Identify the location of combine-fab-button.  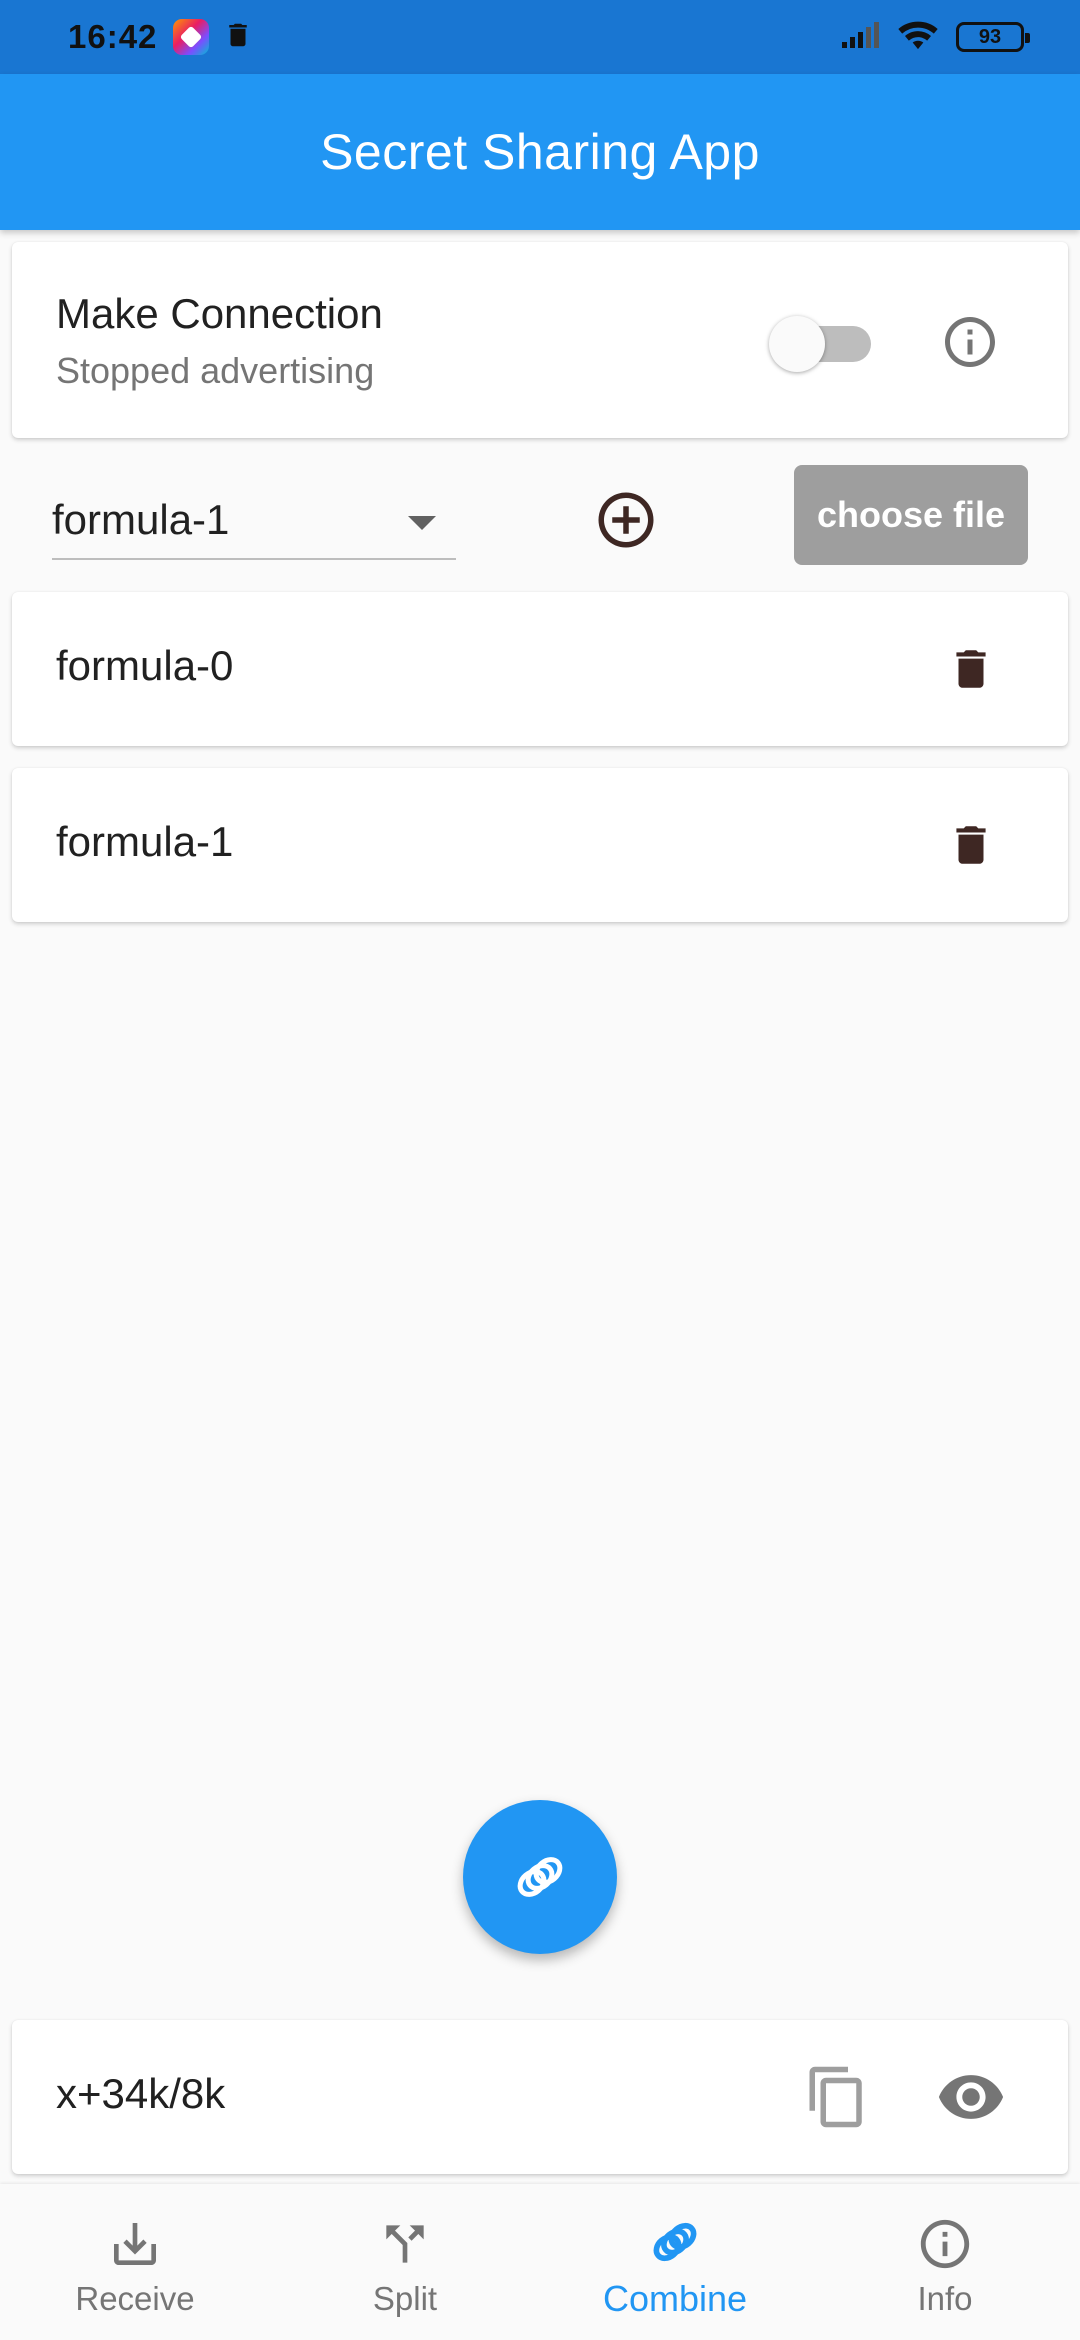
(540, 1877).